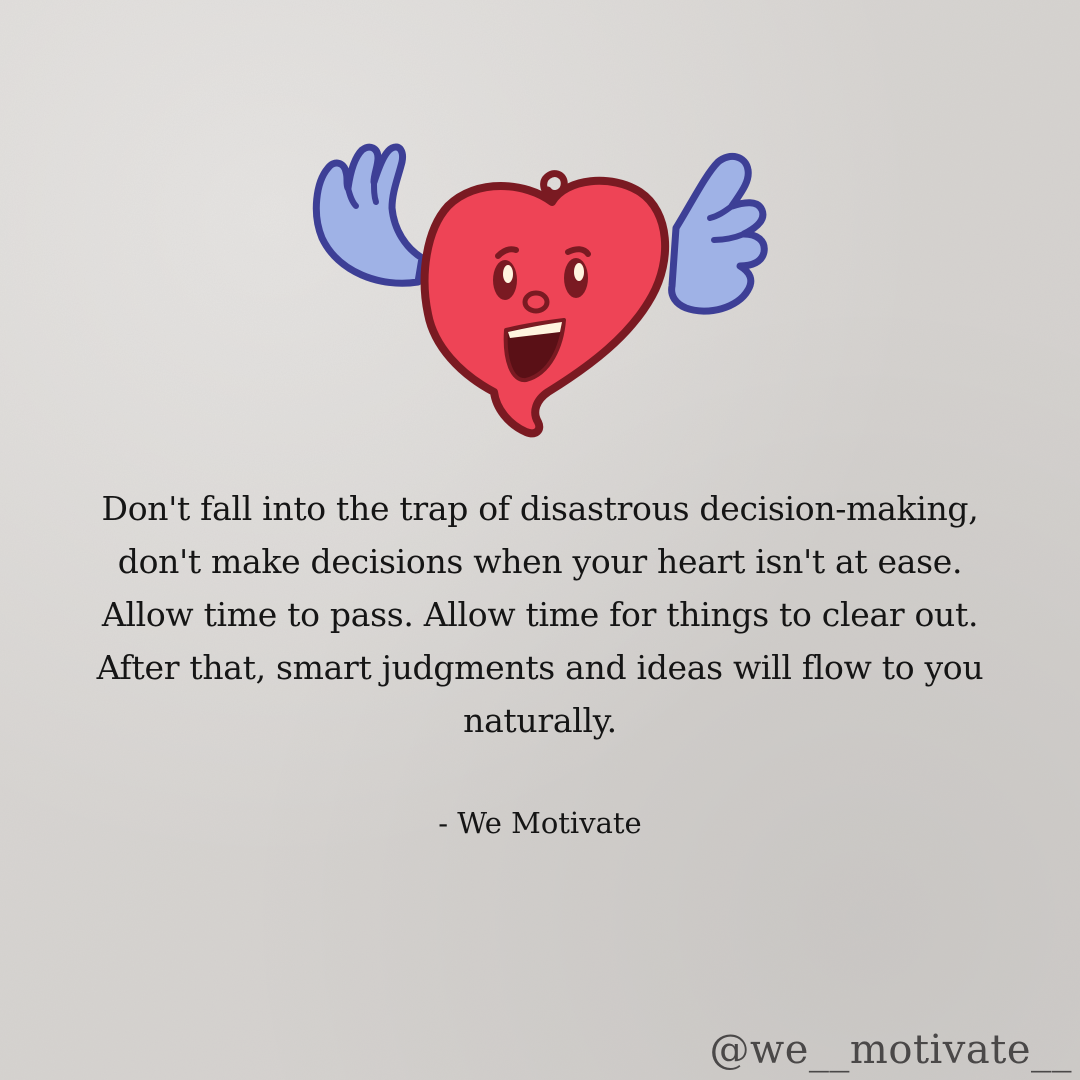 The height and width of the screenshot is (1080, 1080). Describe the element at coordinates (536, 302) in the screenshot. I see `nose` at that location.